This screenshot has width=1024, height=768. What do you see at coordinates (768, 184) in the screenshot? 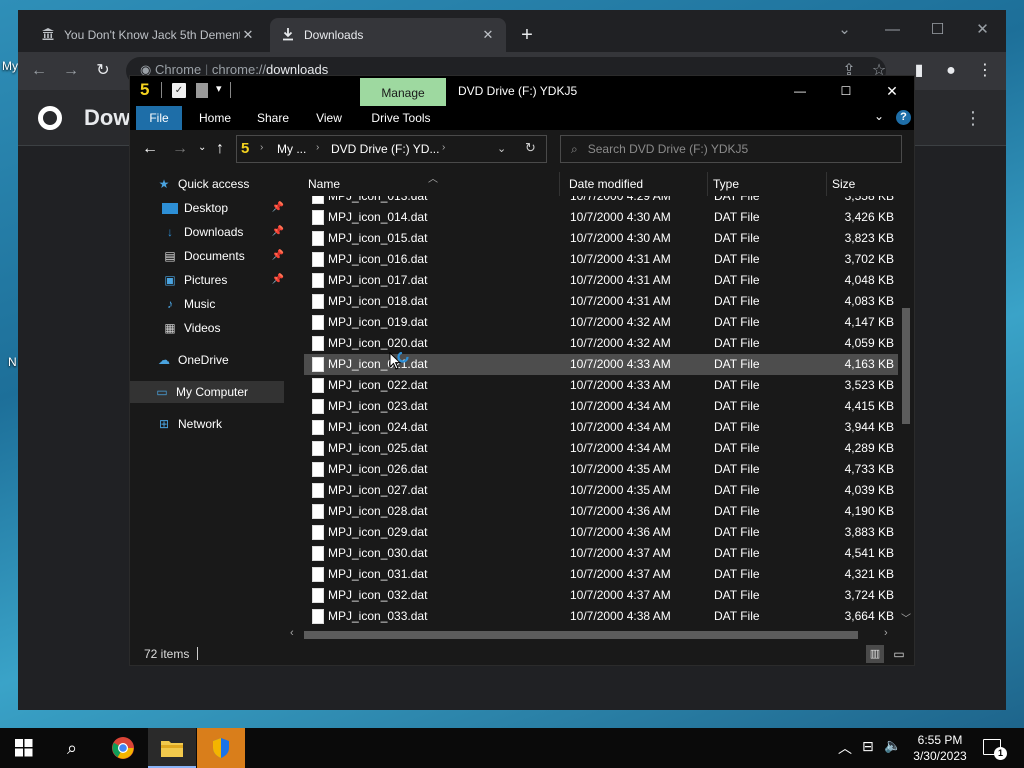
I see `column-header-type: Type` at bounding box center [768, 184].